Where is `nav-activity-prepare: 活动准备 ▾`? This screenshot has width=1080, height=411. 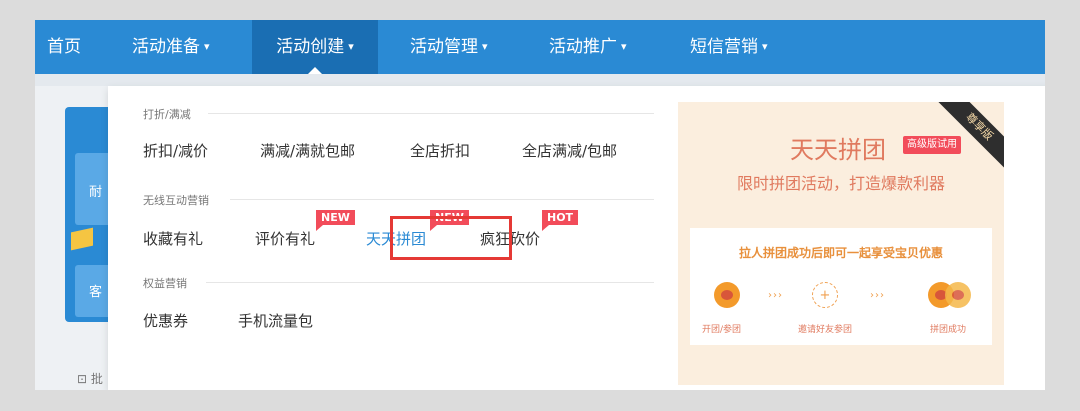
nav-activity-prepare: 活动准备 ▾ is located at coordinates (171, 47).